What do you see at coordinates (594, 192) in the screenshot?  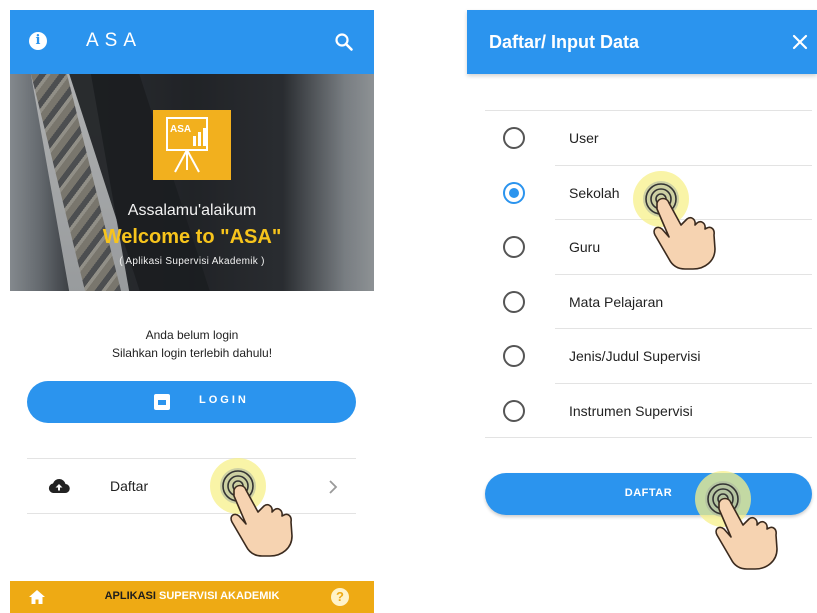 I see `option-label: Sekolah` at bounding box center [594, 192].